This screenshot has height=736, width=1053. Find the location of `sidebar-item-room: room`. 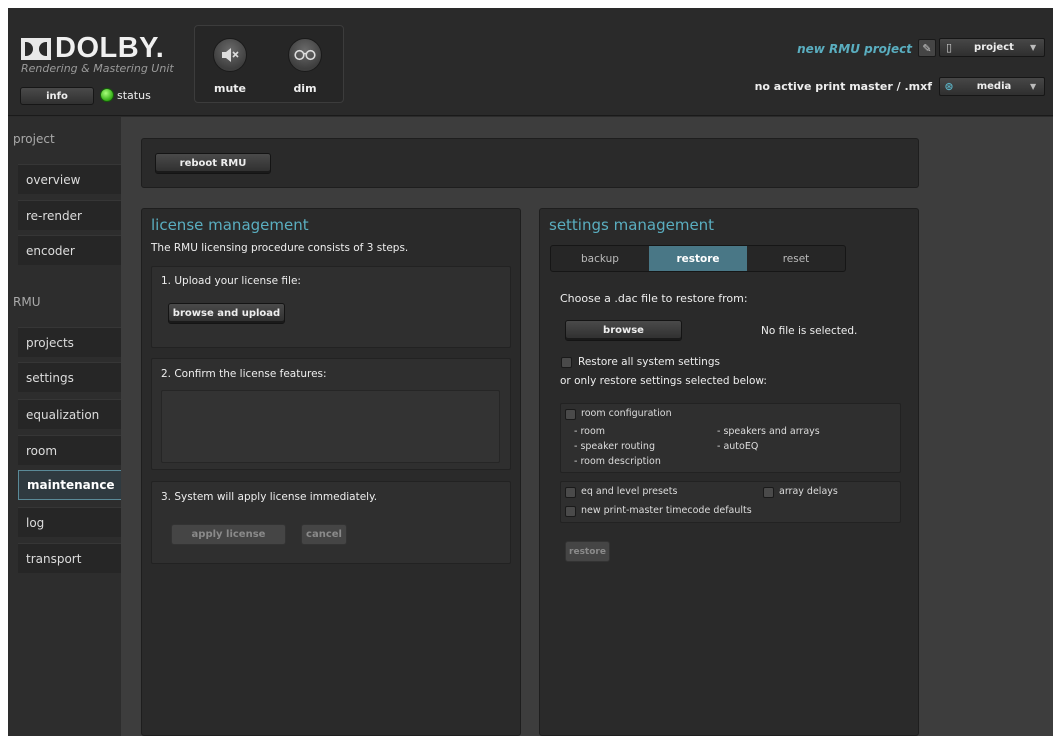

sidebar-item-room: room is located at coordinates (69, 450).